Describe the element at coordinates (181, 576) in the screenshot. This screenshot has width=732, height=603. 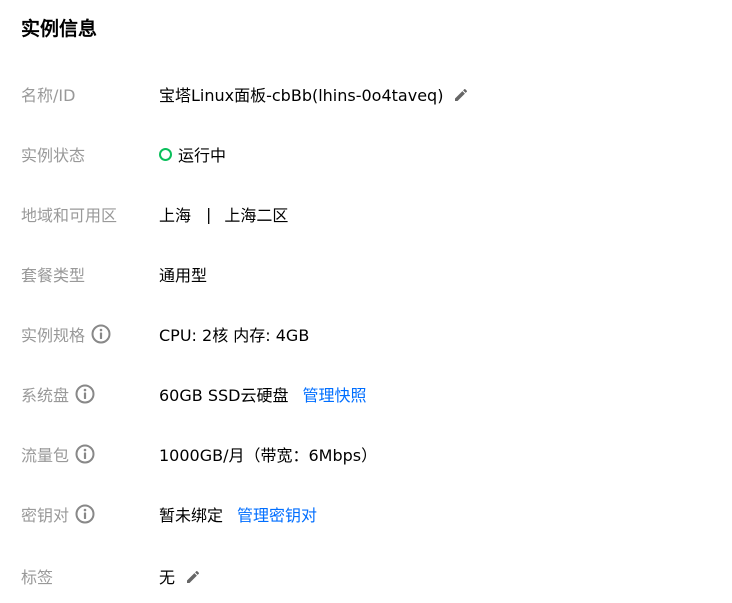
I see `value-tags: 无` at that location.